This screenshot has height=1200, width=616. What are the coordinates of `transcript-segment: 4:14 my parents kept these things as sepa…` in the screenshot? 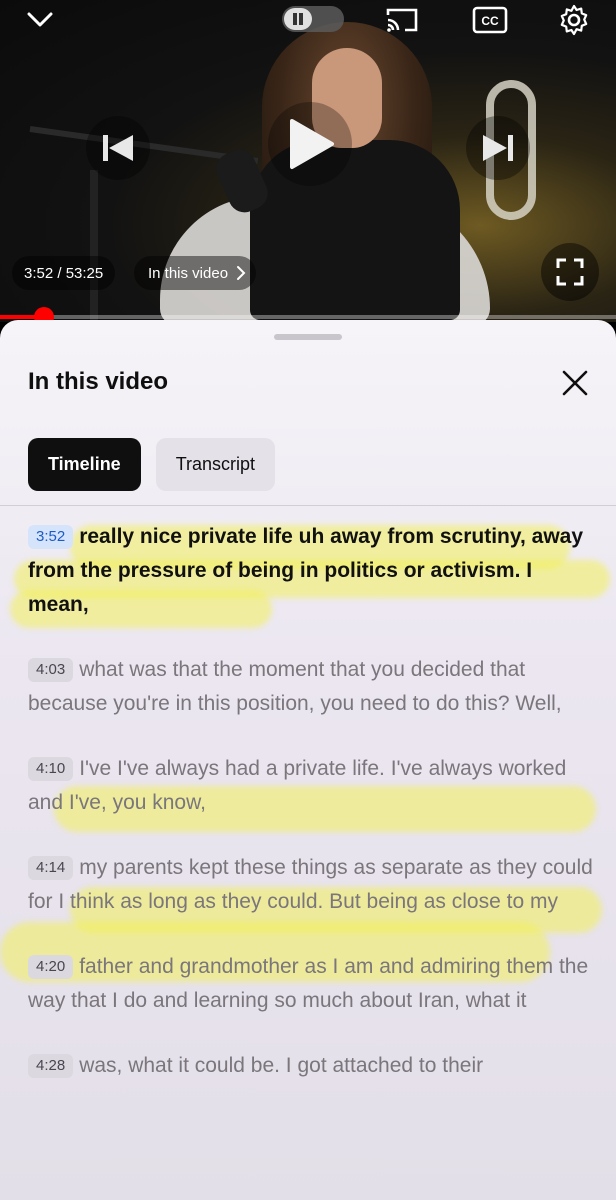 It's located at (313, 885).